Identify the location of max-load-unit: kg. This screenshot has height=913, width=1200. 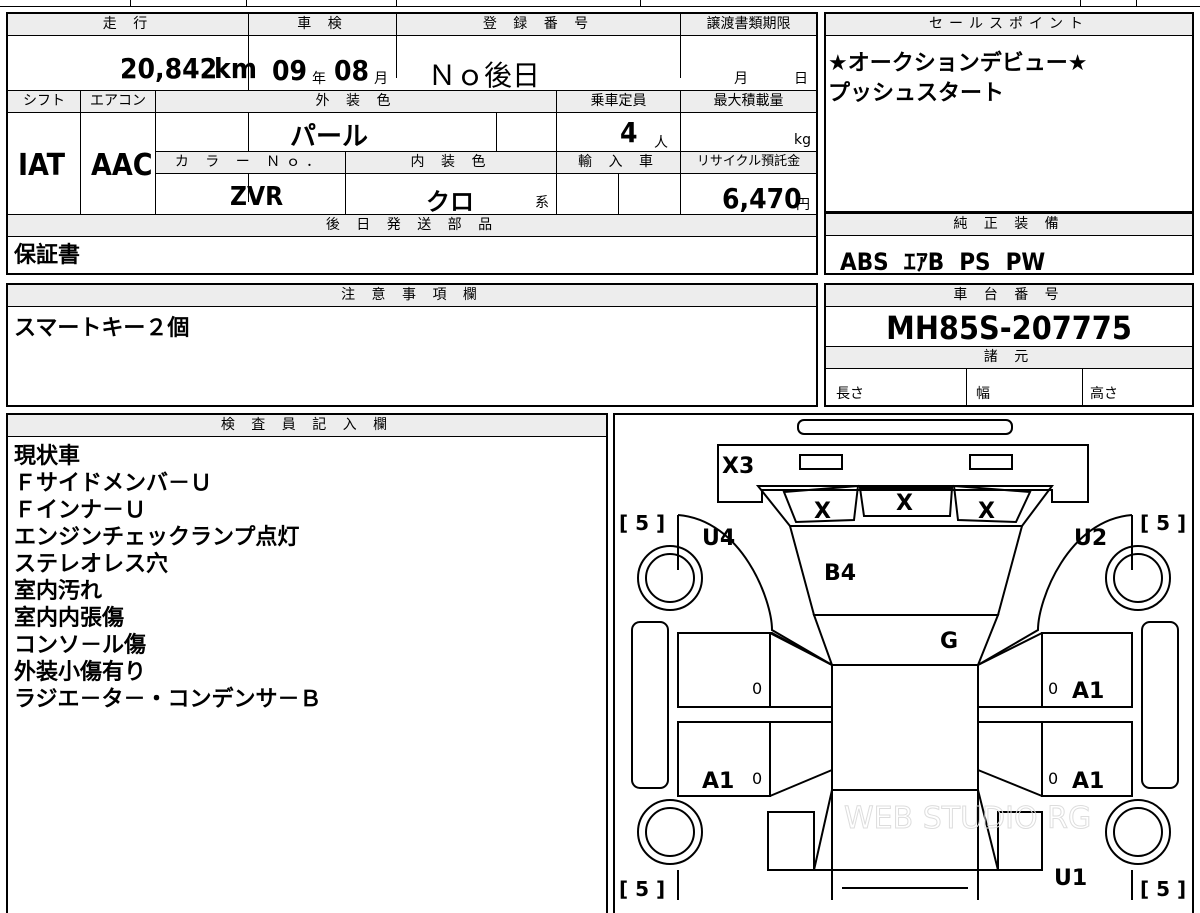
(802, 140).